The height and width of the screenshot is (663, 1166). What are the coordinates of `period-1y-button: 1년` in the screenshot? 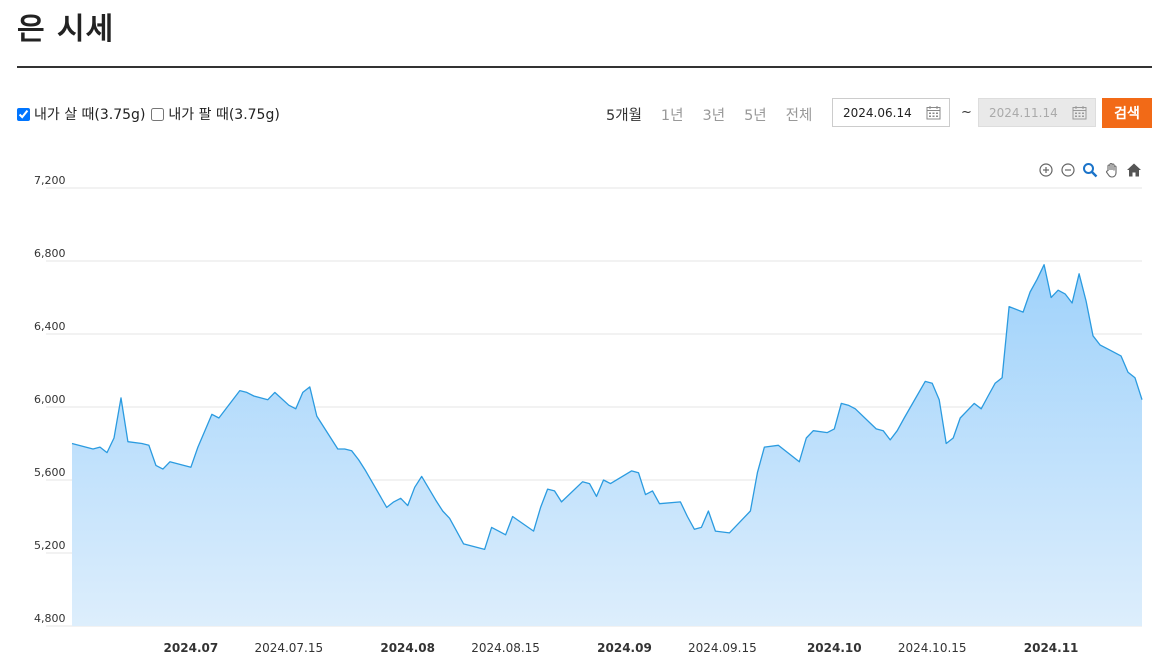 It's located at (672, 114).